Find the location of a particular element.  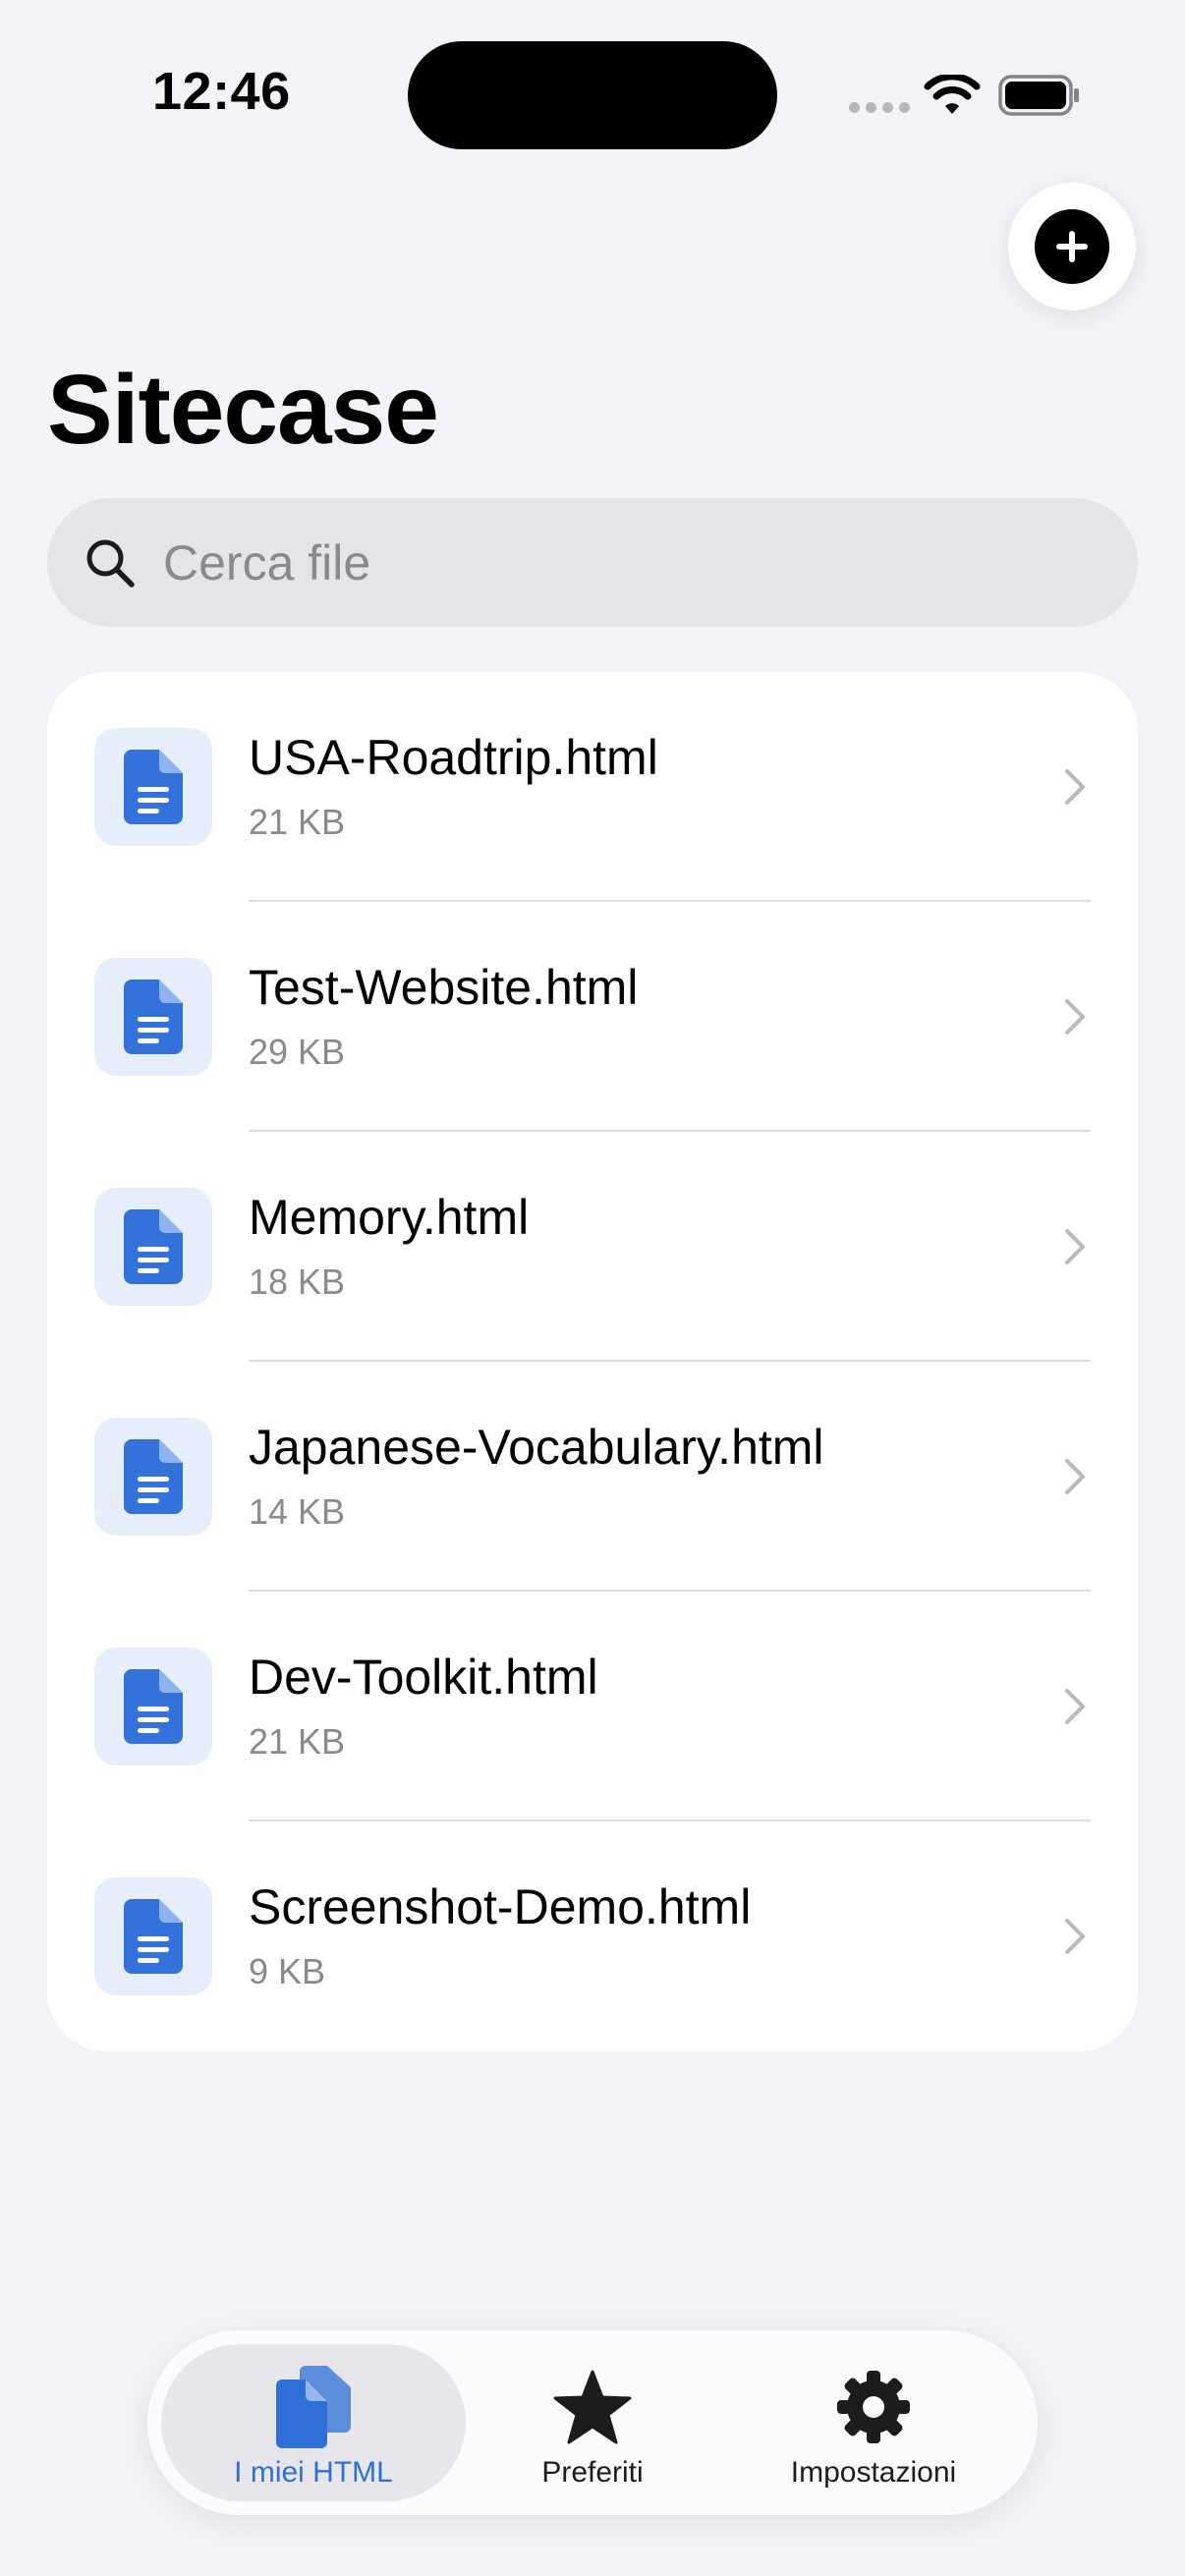

file-name: USA-Roadtrip.html is located at coordinates (454, 757).